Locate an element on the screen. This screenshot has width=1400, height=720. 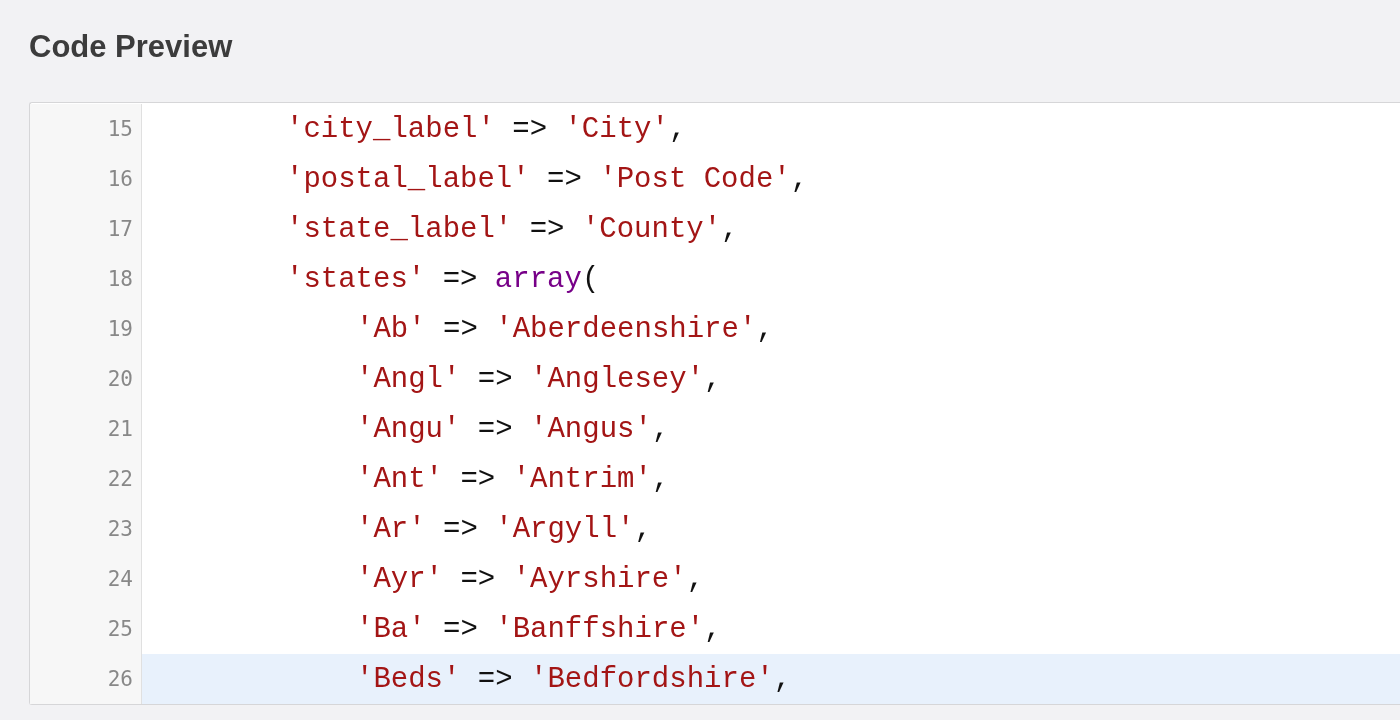
code-text: 'Ba' => 'Banffshire', is located at coordinates (539, 629).